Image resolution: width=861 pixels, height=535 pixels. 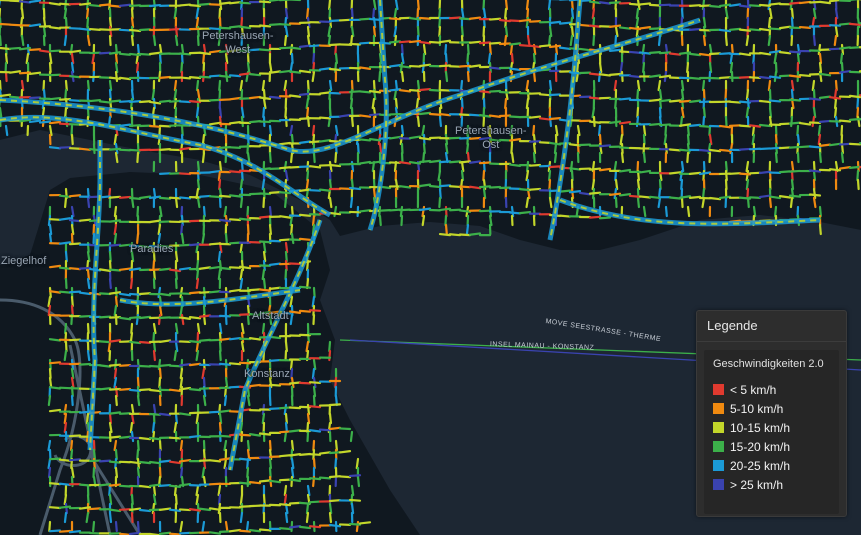 I want to click on legend-label: 15-20 km/h, so click(x=760, y=446).